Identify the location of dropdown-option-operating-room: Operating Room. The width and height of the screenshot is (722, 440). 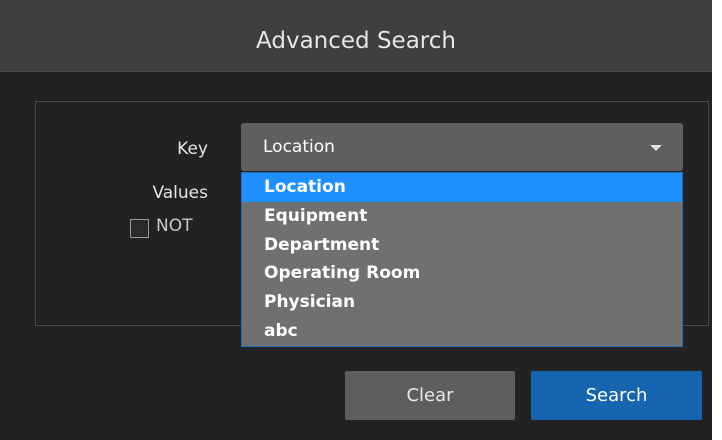
(462, 273).